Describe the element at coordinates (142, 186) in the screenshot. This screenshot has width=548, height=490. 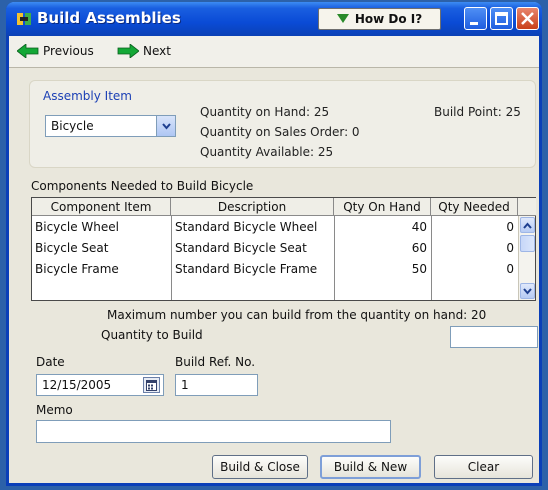
I see `components-label: Components Needed to Build Bicycle` at that location.